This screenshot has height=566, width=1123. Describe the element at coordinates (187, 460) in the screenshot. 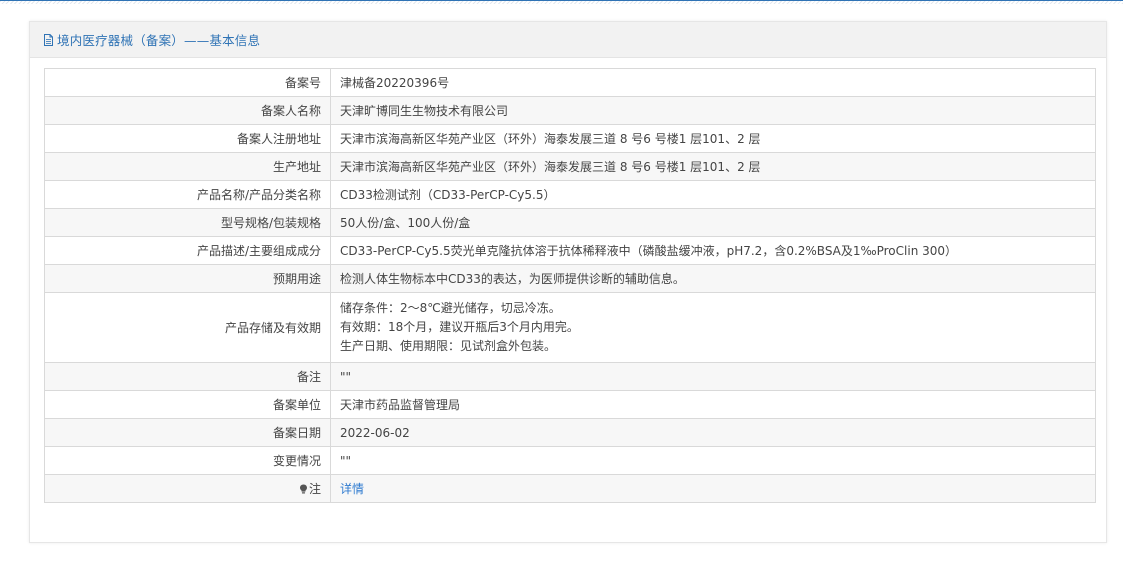

I see `row-label-changes: 变更情况` at that location.